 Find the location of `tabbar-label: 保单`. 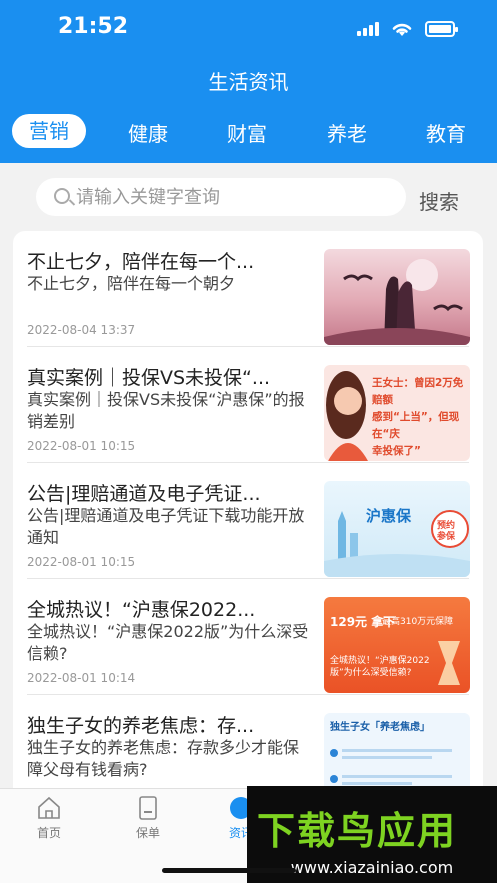

tabbar-label: 保单 is located at coordinates (147, 833).